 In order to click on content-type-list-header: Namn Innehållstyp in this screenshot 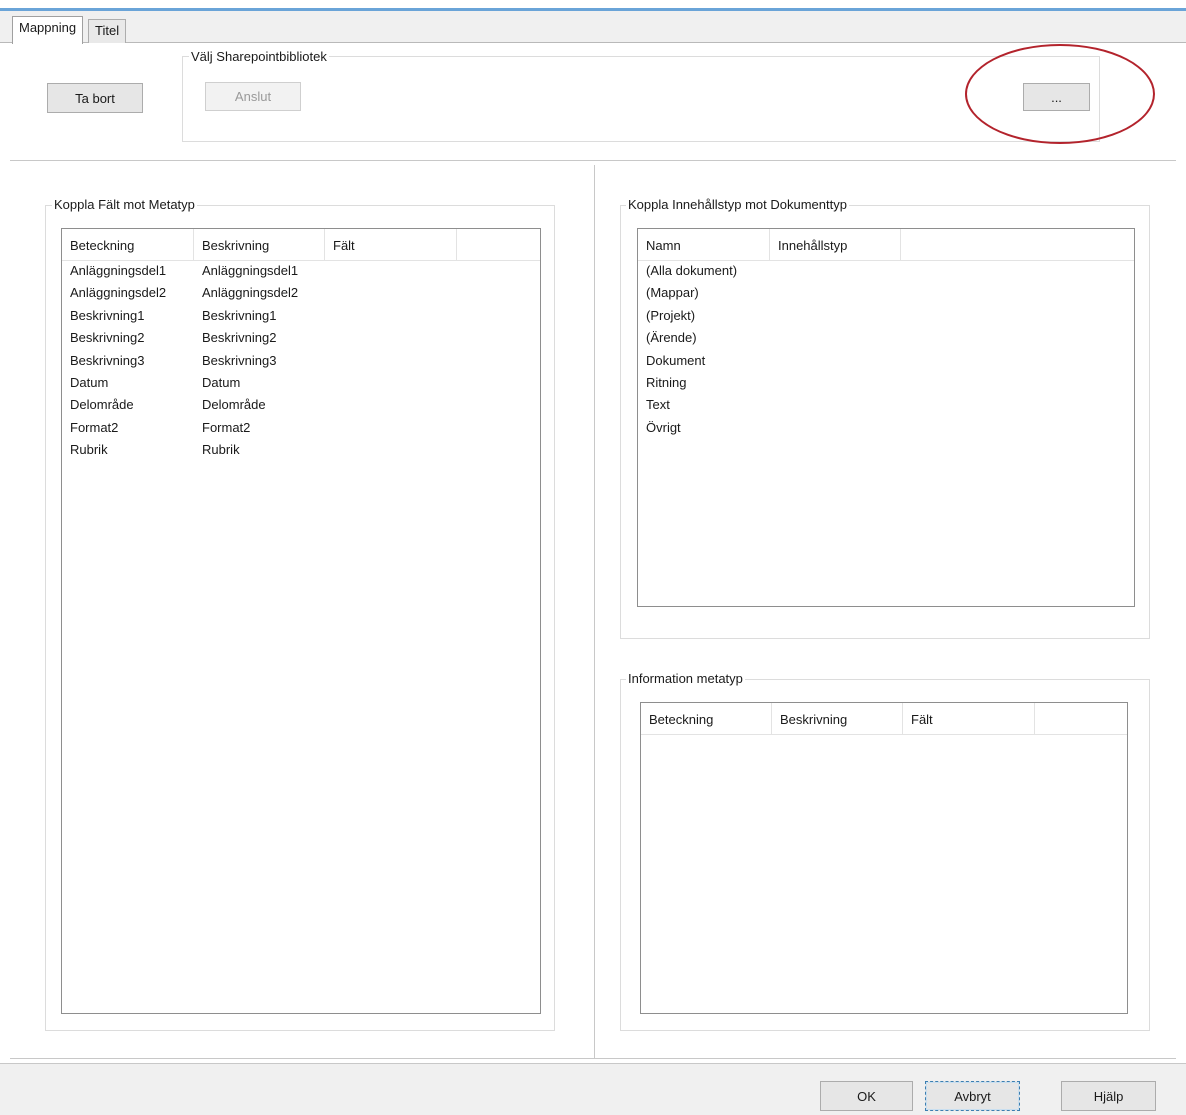, I will do `click(886, 245)`.